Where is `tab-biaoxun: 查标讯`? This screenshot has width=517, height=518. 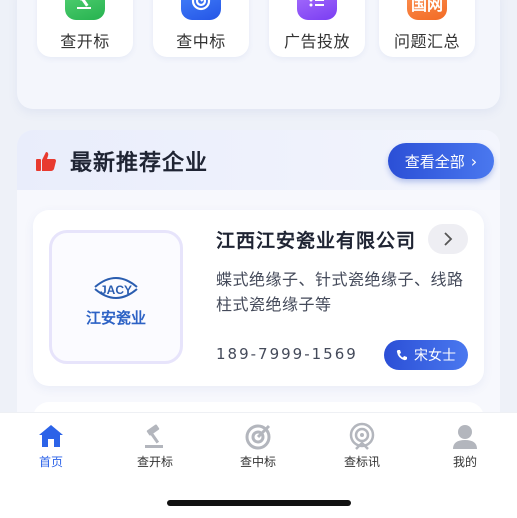
tab-biaoxun: 查标讯 is located at coordinates (362, 445).